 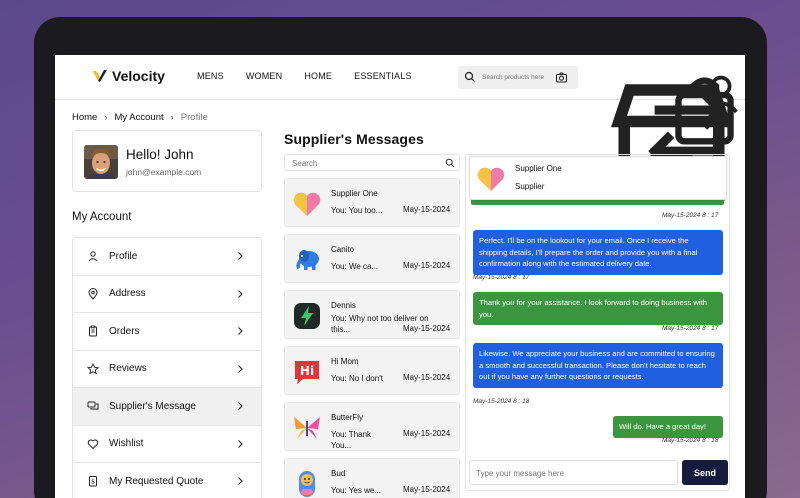 I want to click on location-icon, so click(x=93, y=293).